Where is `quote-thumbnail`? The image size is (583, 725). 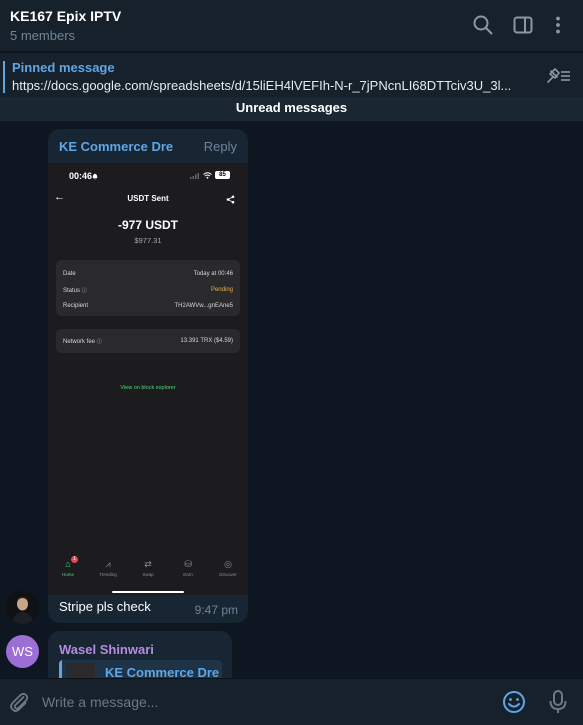 quote-thumbnail is located at coordinates (80, 670).